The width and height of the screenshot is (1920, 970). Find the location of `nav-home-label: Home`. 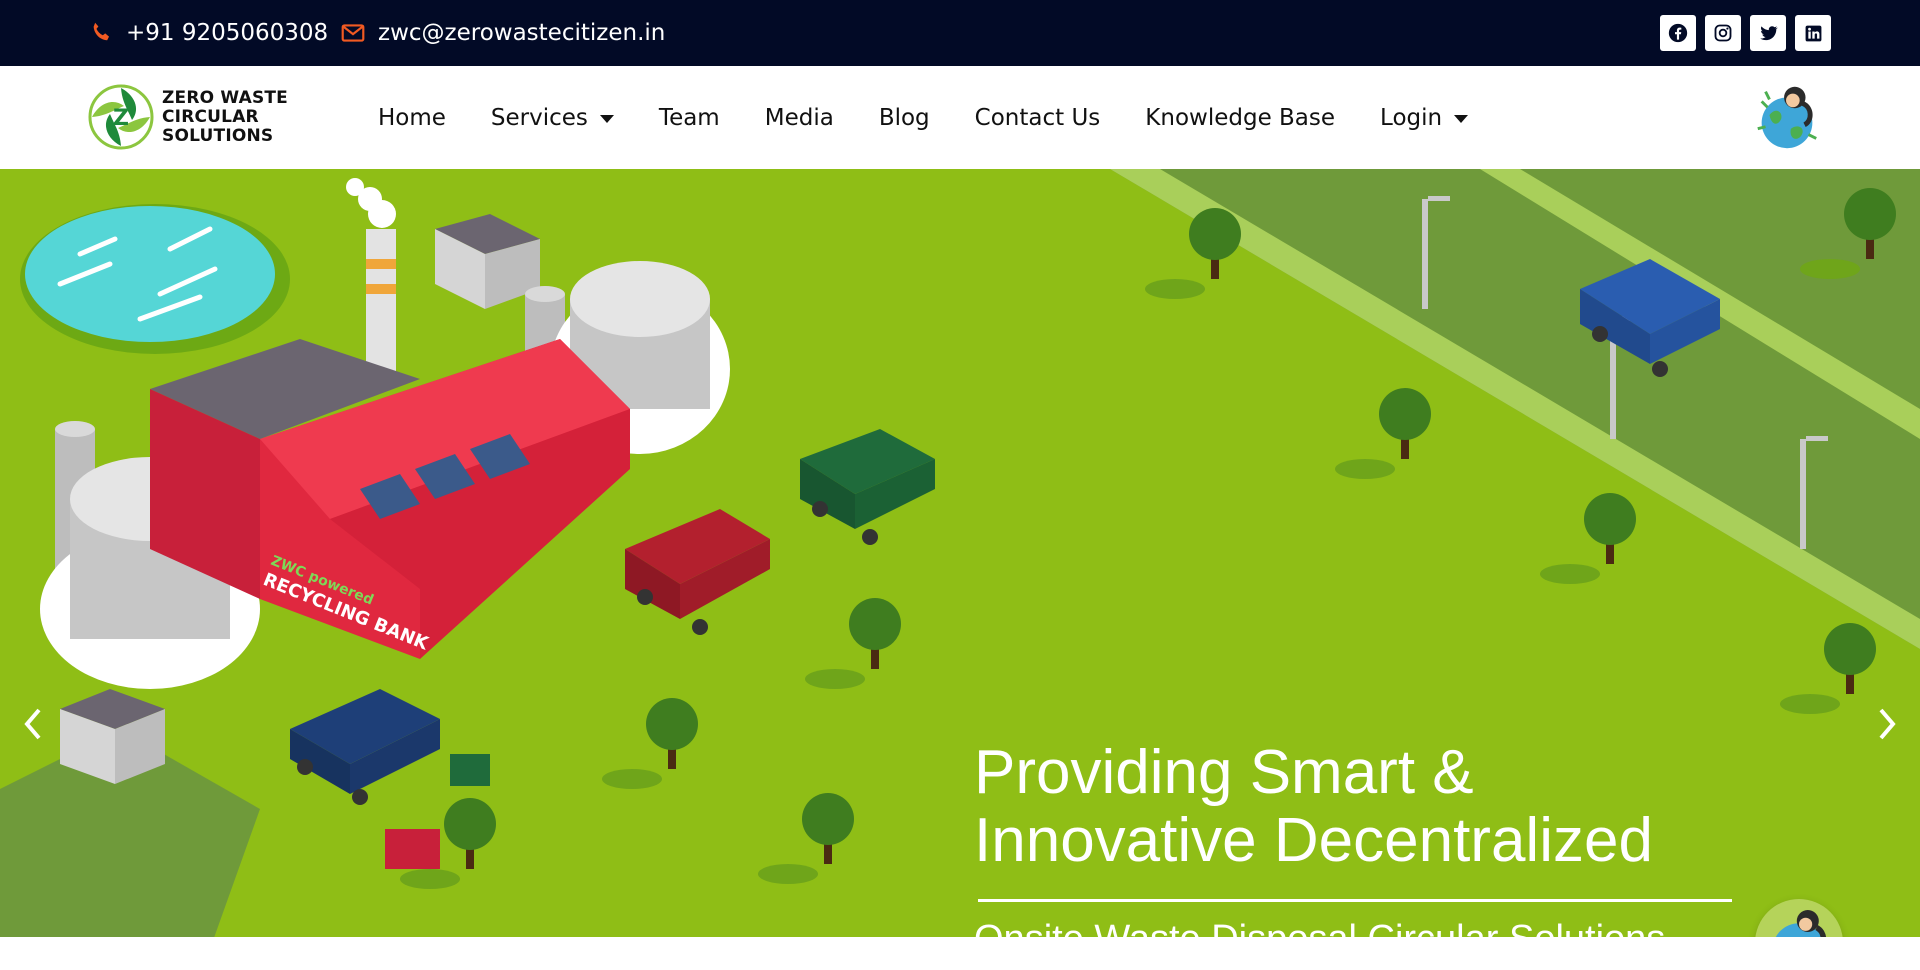

nav-home-label: Home is located at coordinates (412, 117).